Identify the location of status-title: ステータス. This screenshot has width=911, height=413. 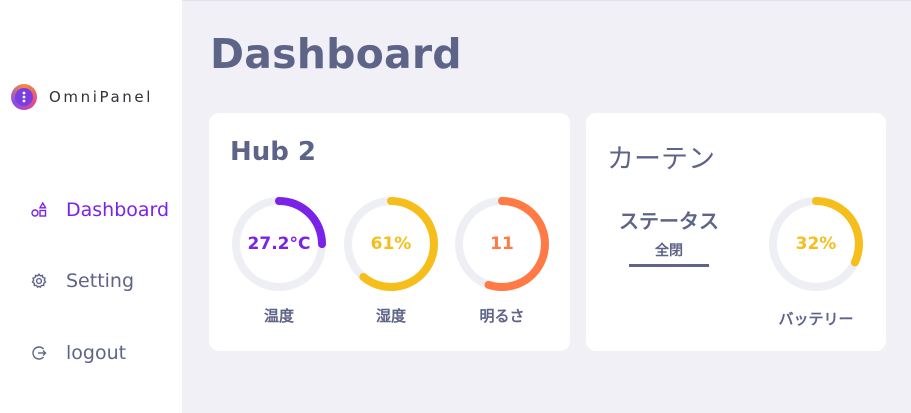
(669, 221).